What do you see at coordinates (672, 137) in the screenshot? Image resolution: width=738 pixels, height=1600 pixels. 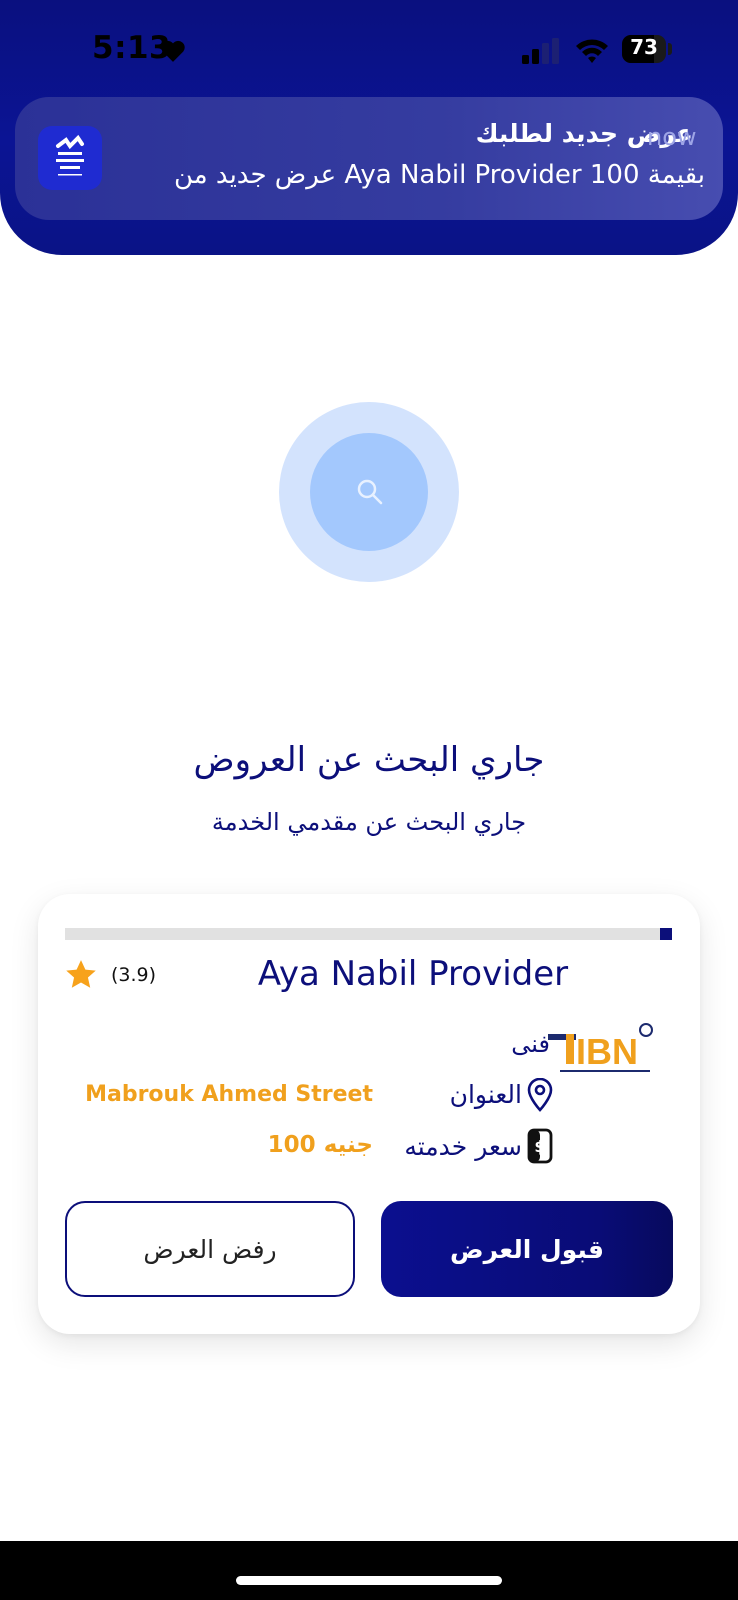 I see `notification-time: now` at bounding box center [672, 137].